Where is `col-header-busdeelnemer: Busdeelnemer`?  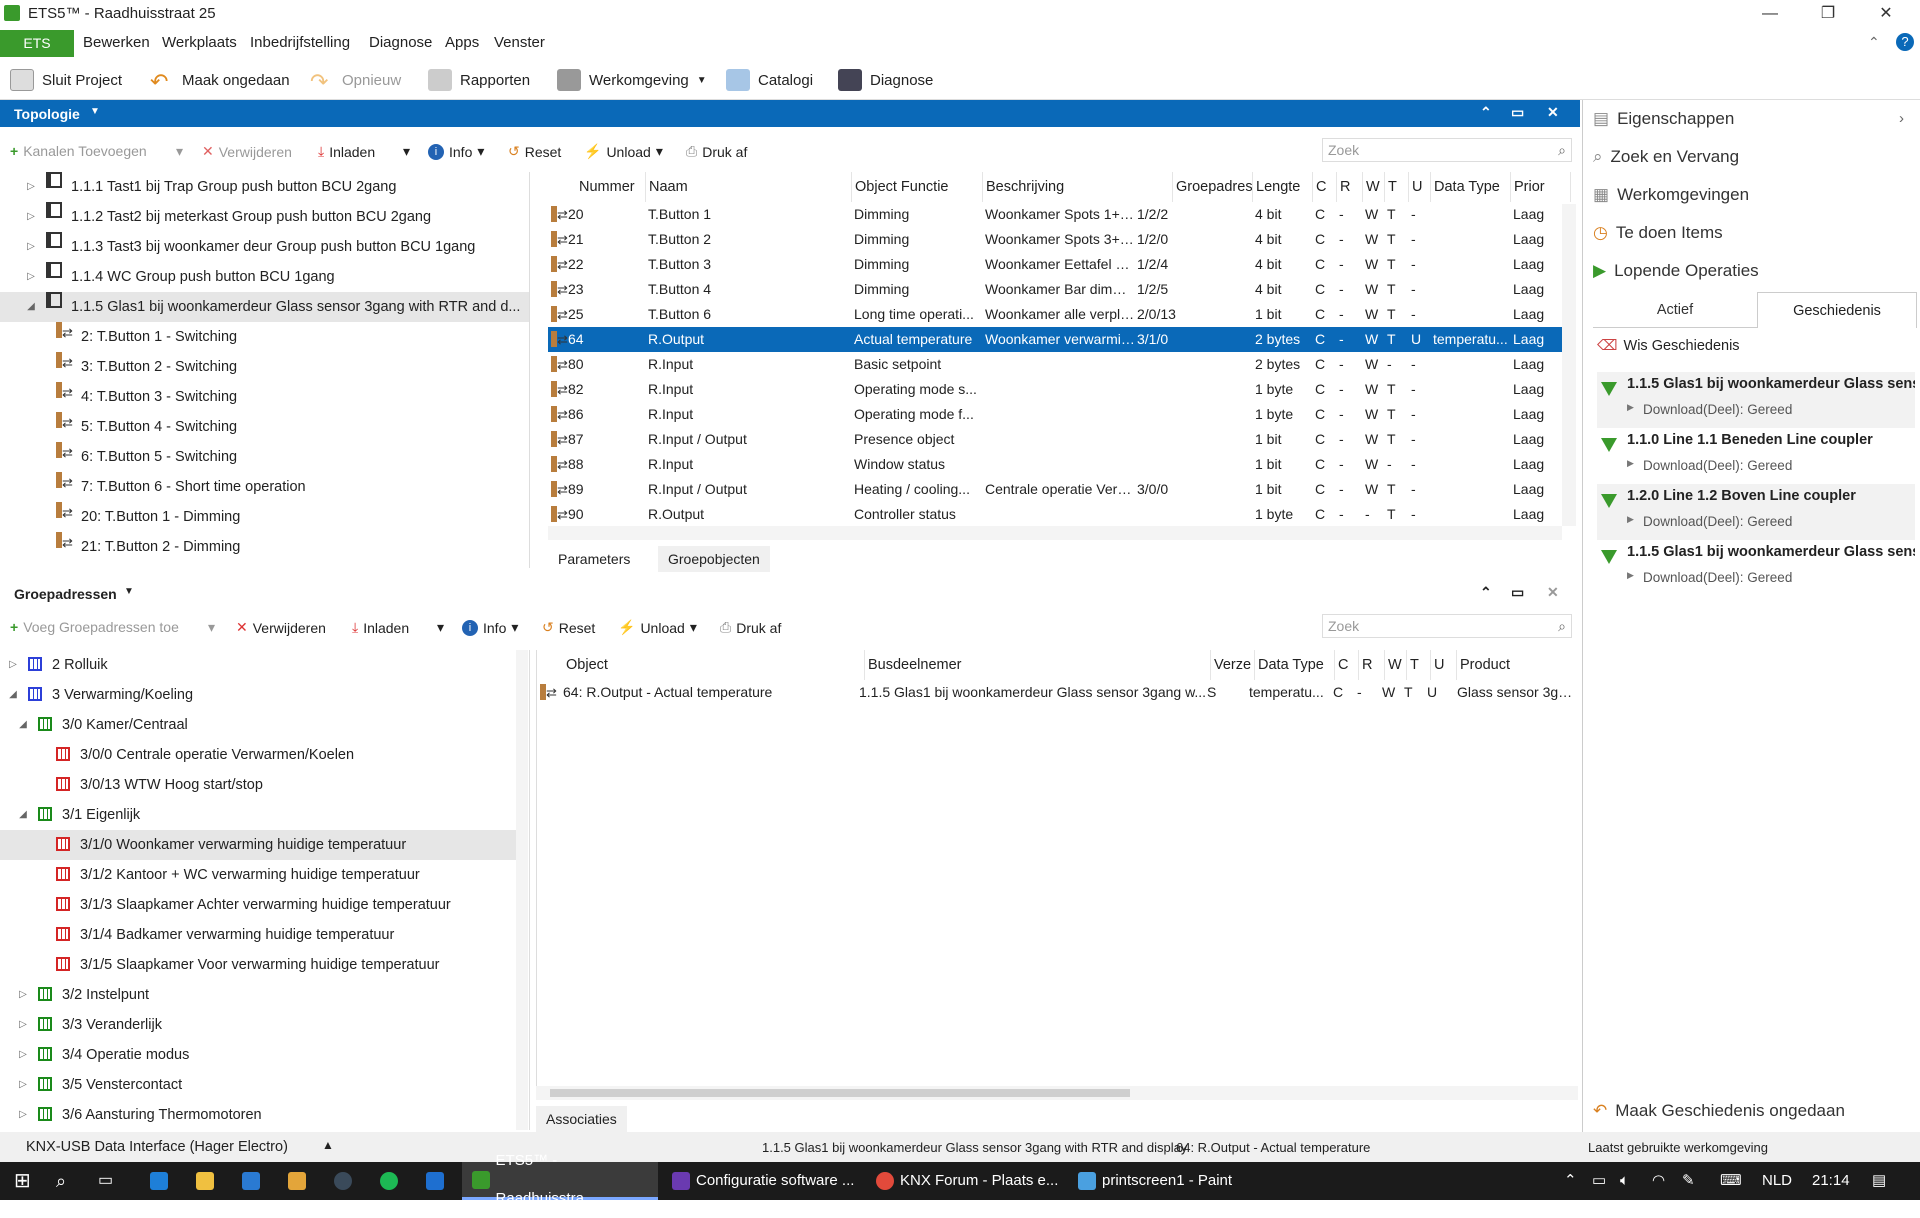
col-header-busdeelnemer: Busdeelnemer is located at coordinates (1038, 665).